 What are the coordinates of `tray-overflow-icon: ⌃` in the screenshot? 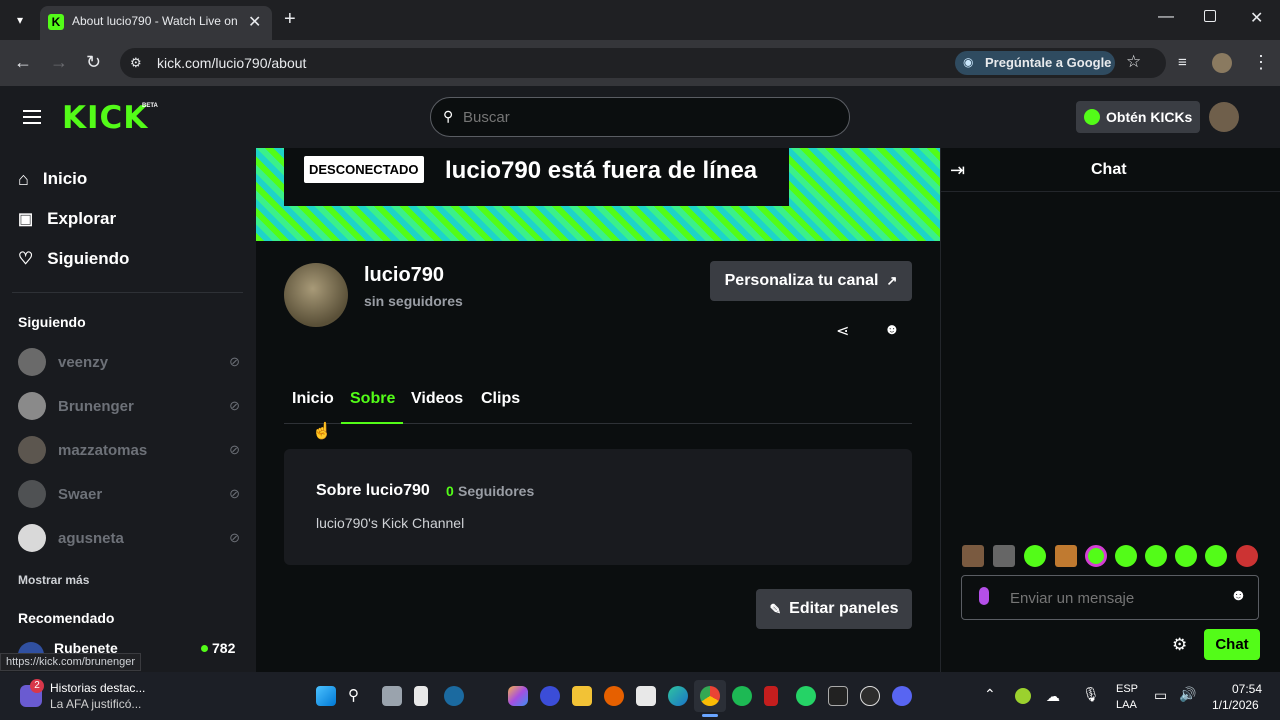 It's located at (990, 694).